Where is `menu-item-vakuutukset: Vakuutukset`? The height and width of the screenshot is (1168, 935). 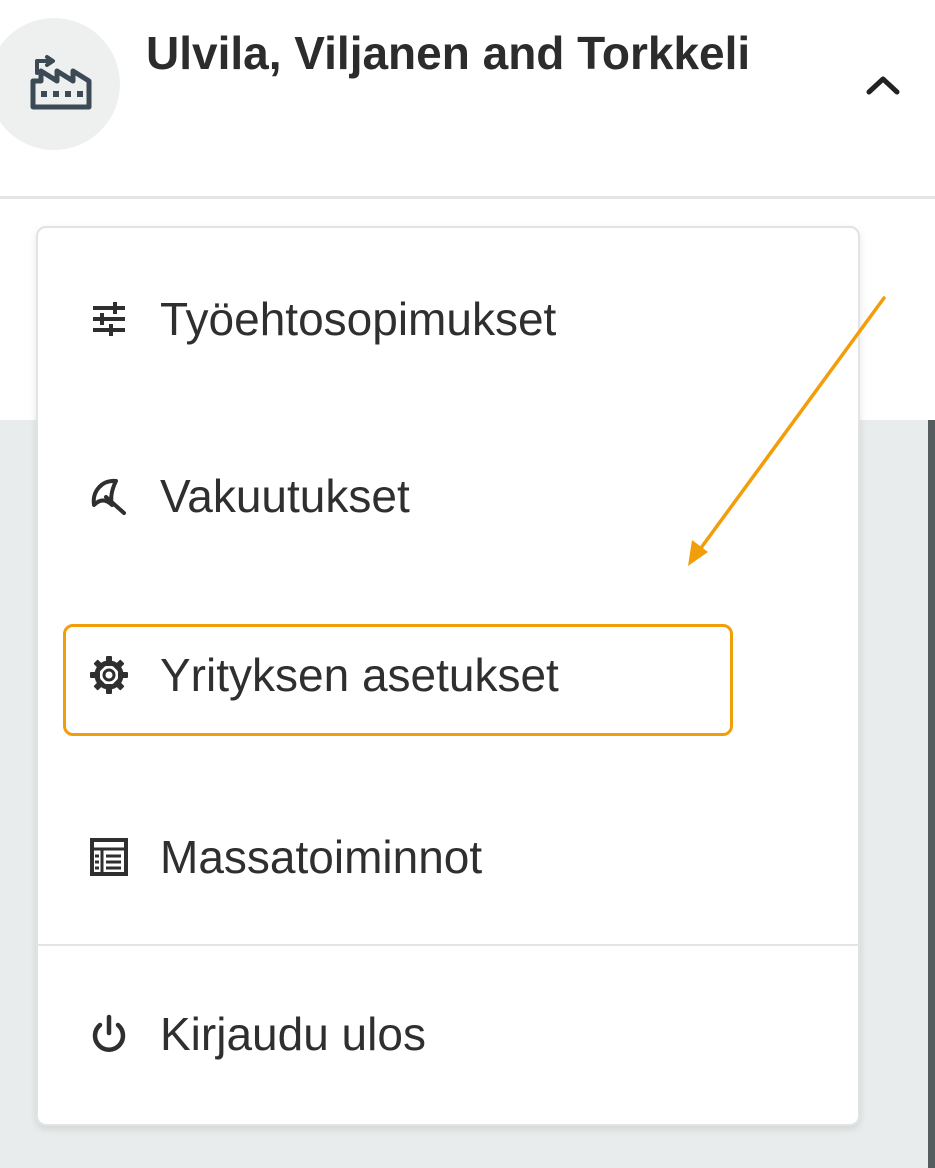 menu-item-vakuutukset: Vakuutukset is located at coordinates (249, 496).